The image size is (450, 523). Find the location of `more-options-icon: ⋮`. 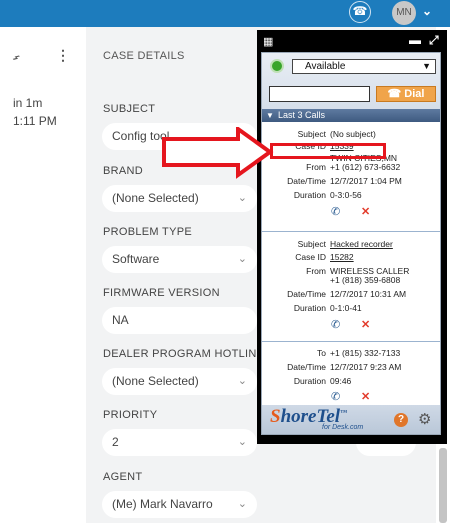

more-options-icon: ⋮ is located at coordinates (63, 55).